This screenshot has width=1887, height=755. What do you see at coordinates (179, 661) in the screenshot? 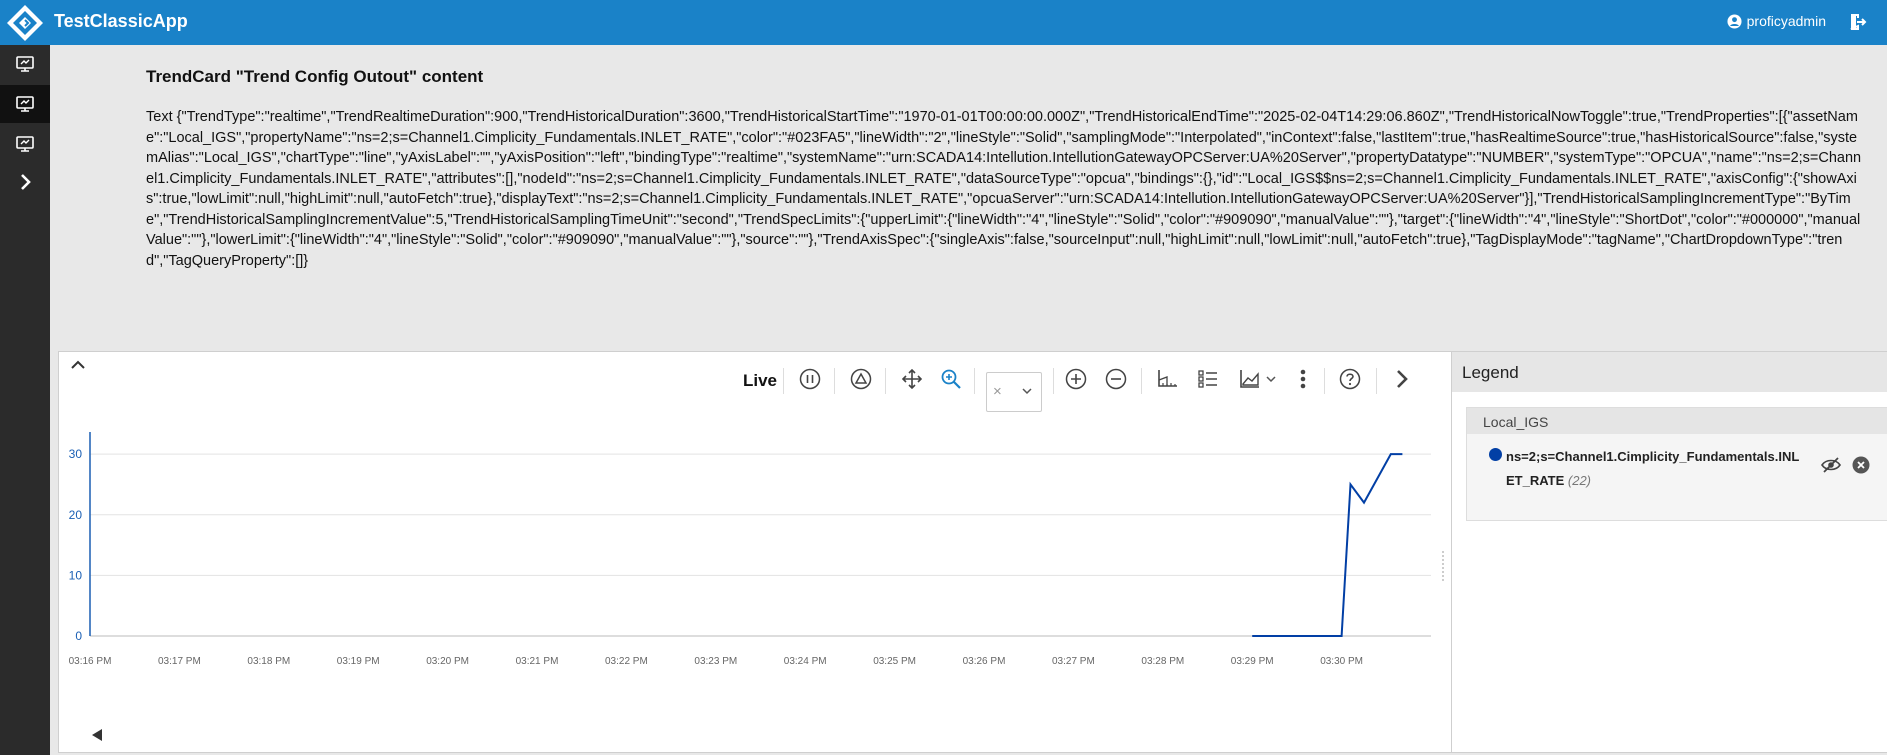
I see `x-tick-label: 03:17 PM` at bounding box center [179, 661].